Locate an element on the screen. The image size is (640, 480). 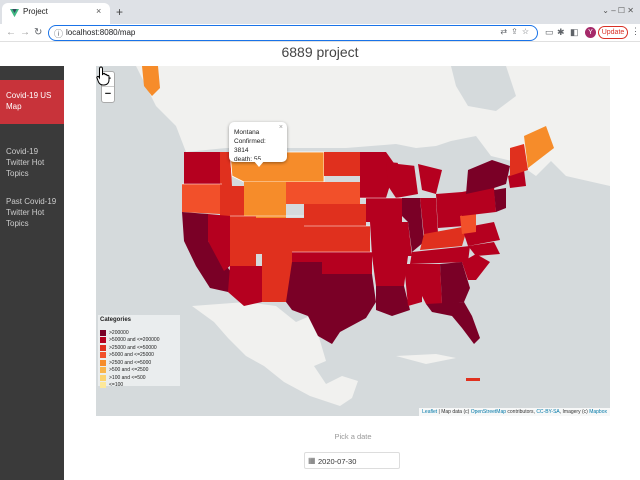
reload-icon: ↻ is located at coordinates (38, 32).